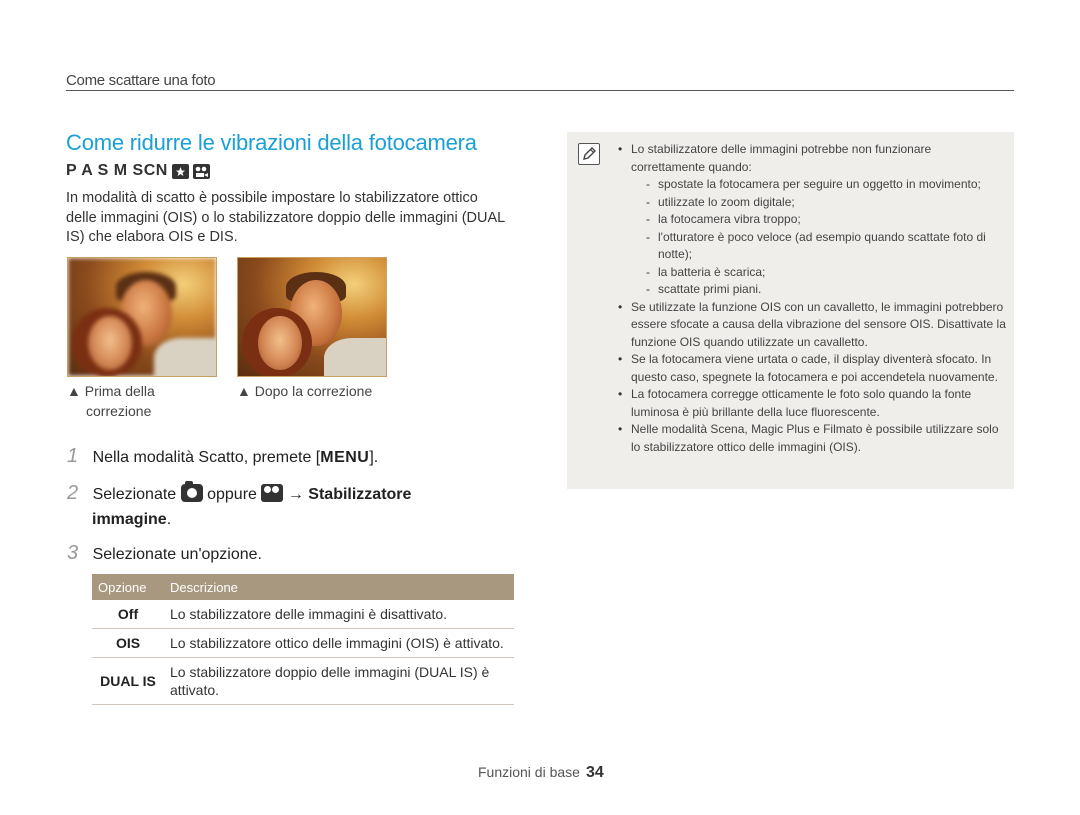  Describe the element at coordinates (142, 317) in the screenshot. I see `photo-before` at that location.